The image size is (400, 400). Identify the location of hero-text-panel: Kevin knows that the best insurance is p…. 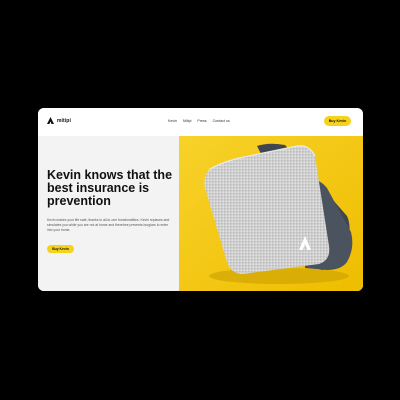
(108, 213).